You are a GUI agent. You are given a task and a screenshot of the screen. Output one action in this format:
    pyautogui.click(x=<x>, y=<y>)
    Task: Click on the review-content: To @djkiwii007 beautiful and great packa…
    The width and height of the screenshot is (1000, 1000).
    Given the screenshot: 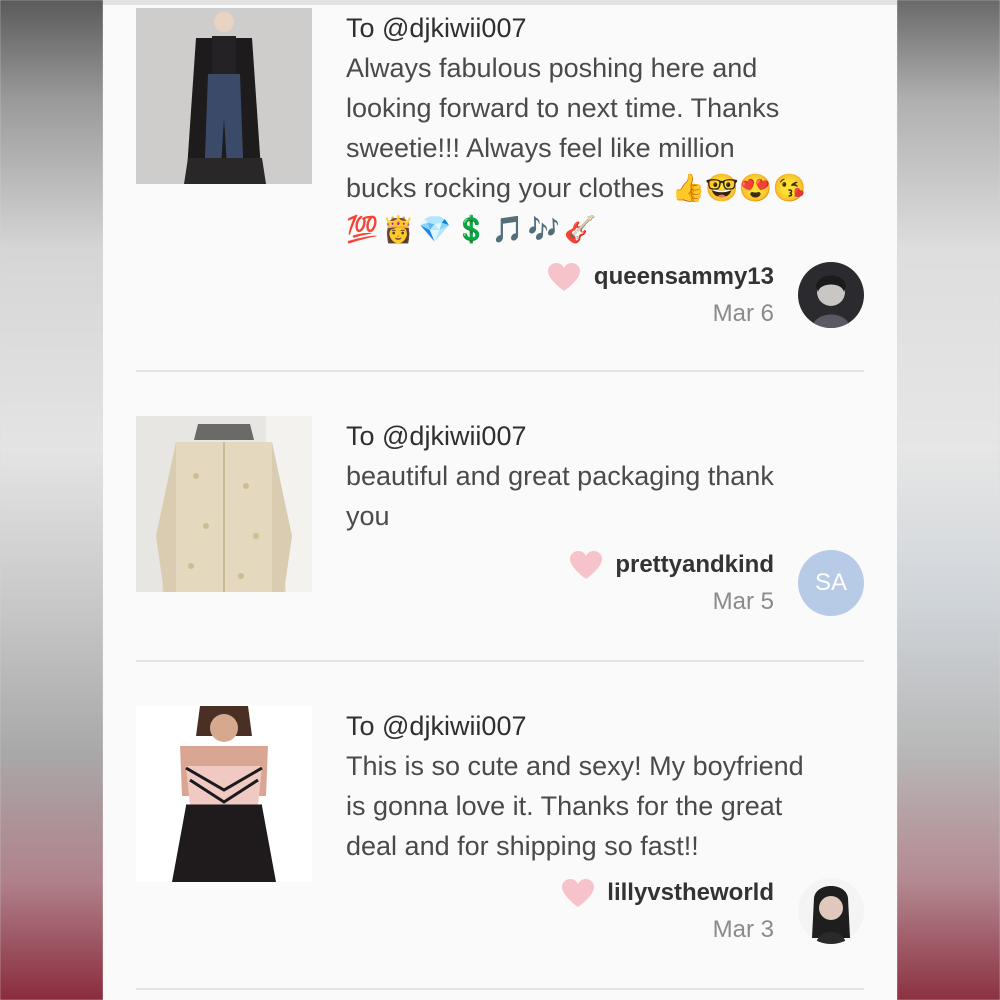 What is the action you would take?
    pyautogui.click(x=606, y=476)
    